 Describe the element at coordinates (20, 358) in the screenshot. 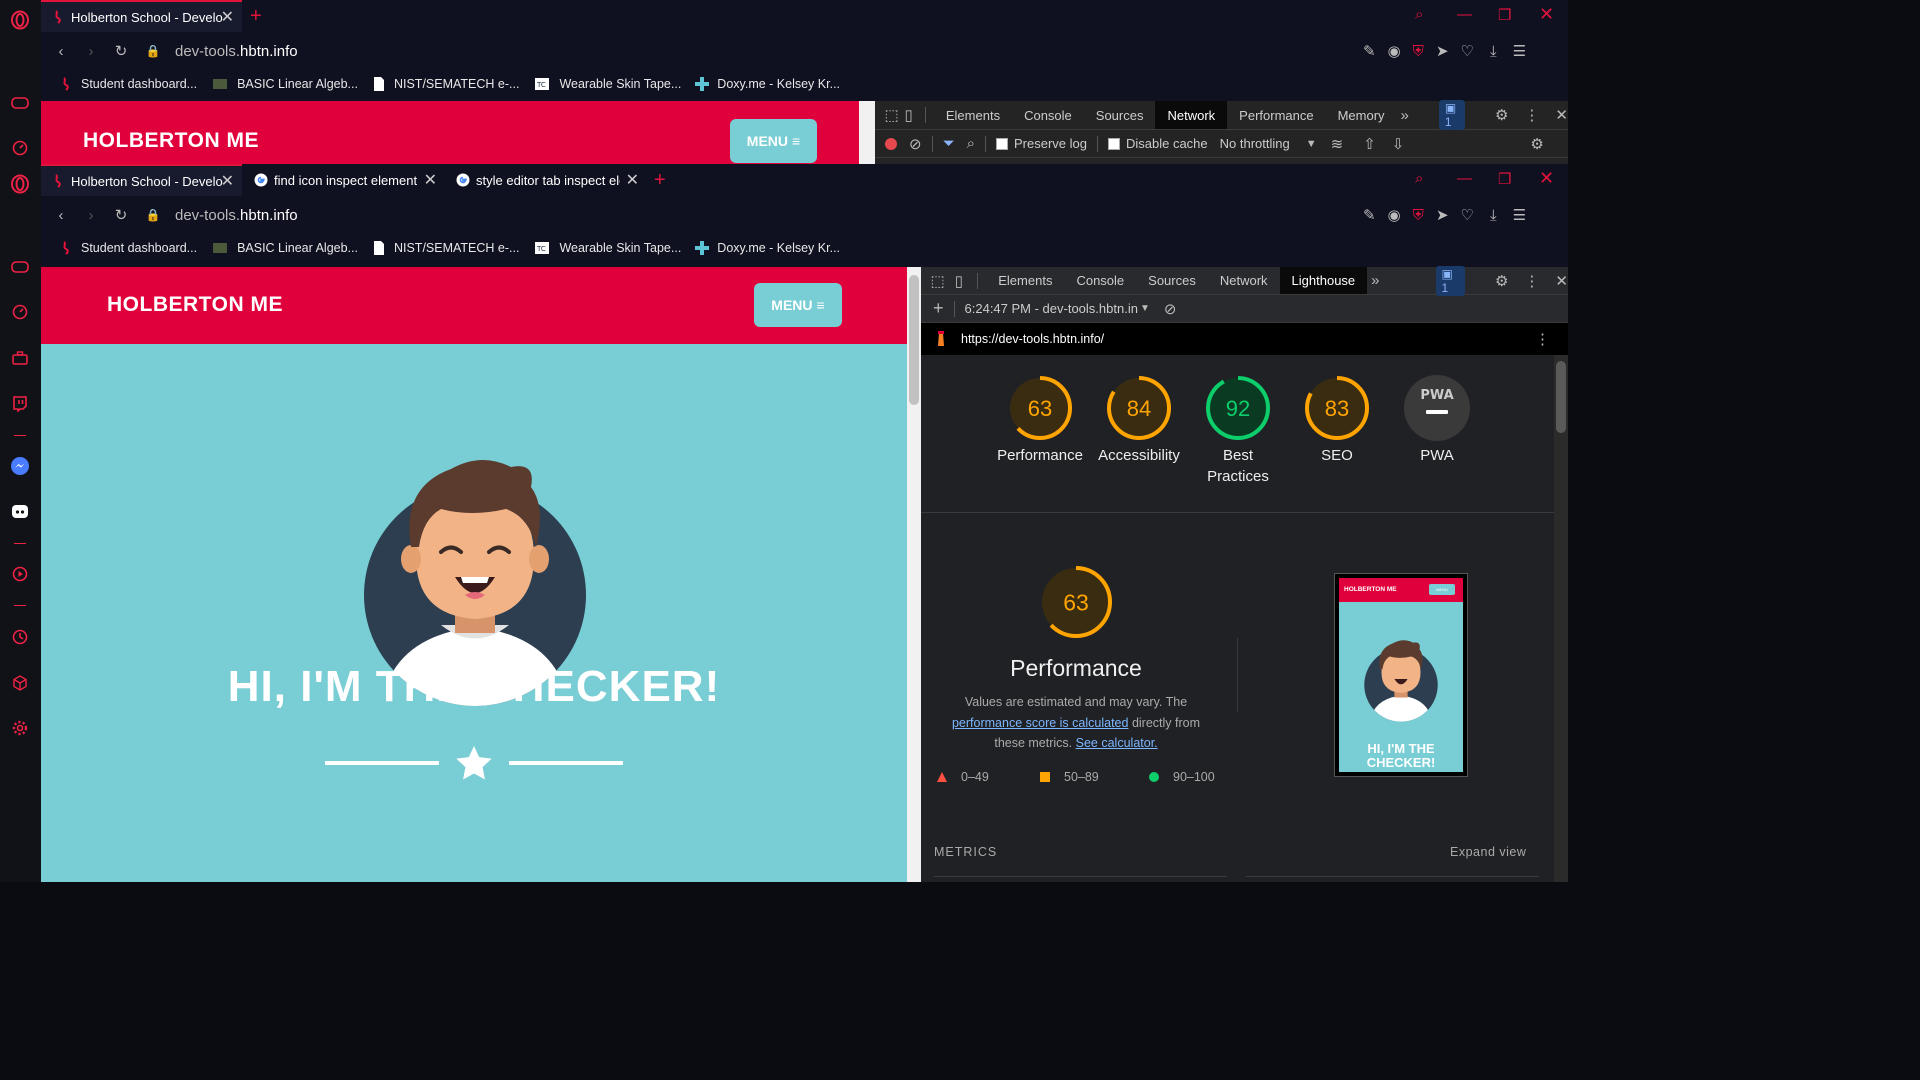

I see `briefcase-icon` at that location.